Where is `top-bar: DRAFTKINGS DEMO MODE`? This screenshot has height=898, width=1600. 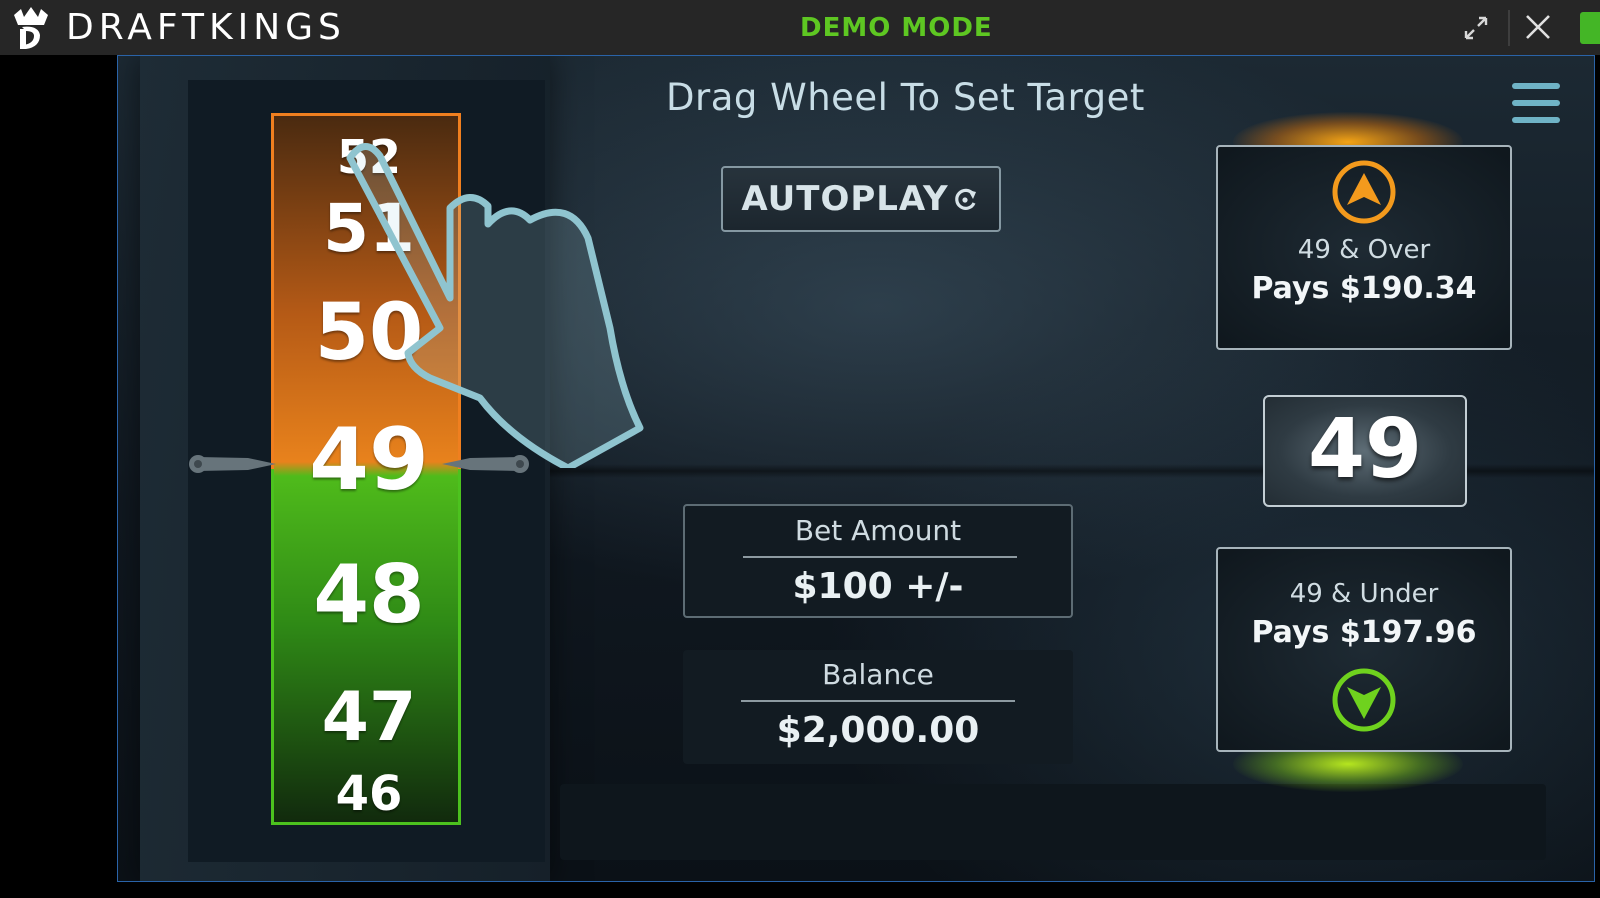 top-bar: DRAFTKINGS DEMO MODE is located at coordinates (800, 27).